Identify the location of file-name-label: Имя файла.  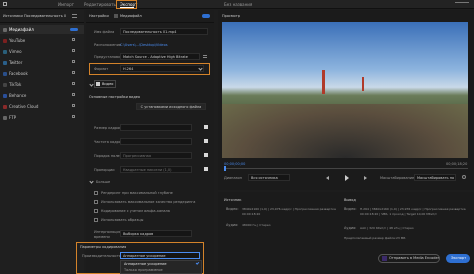
(104, 32).